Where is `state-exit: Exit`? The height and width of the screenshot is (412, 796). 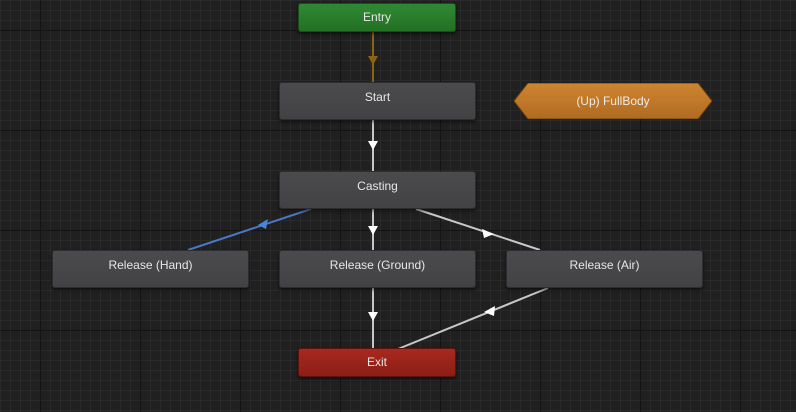 state-exit: Exit is located at coordinates (377, 362).